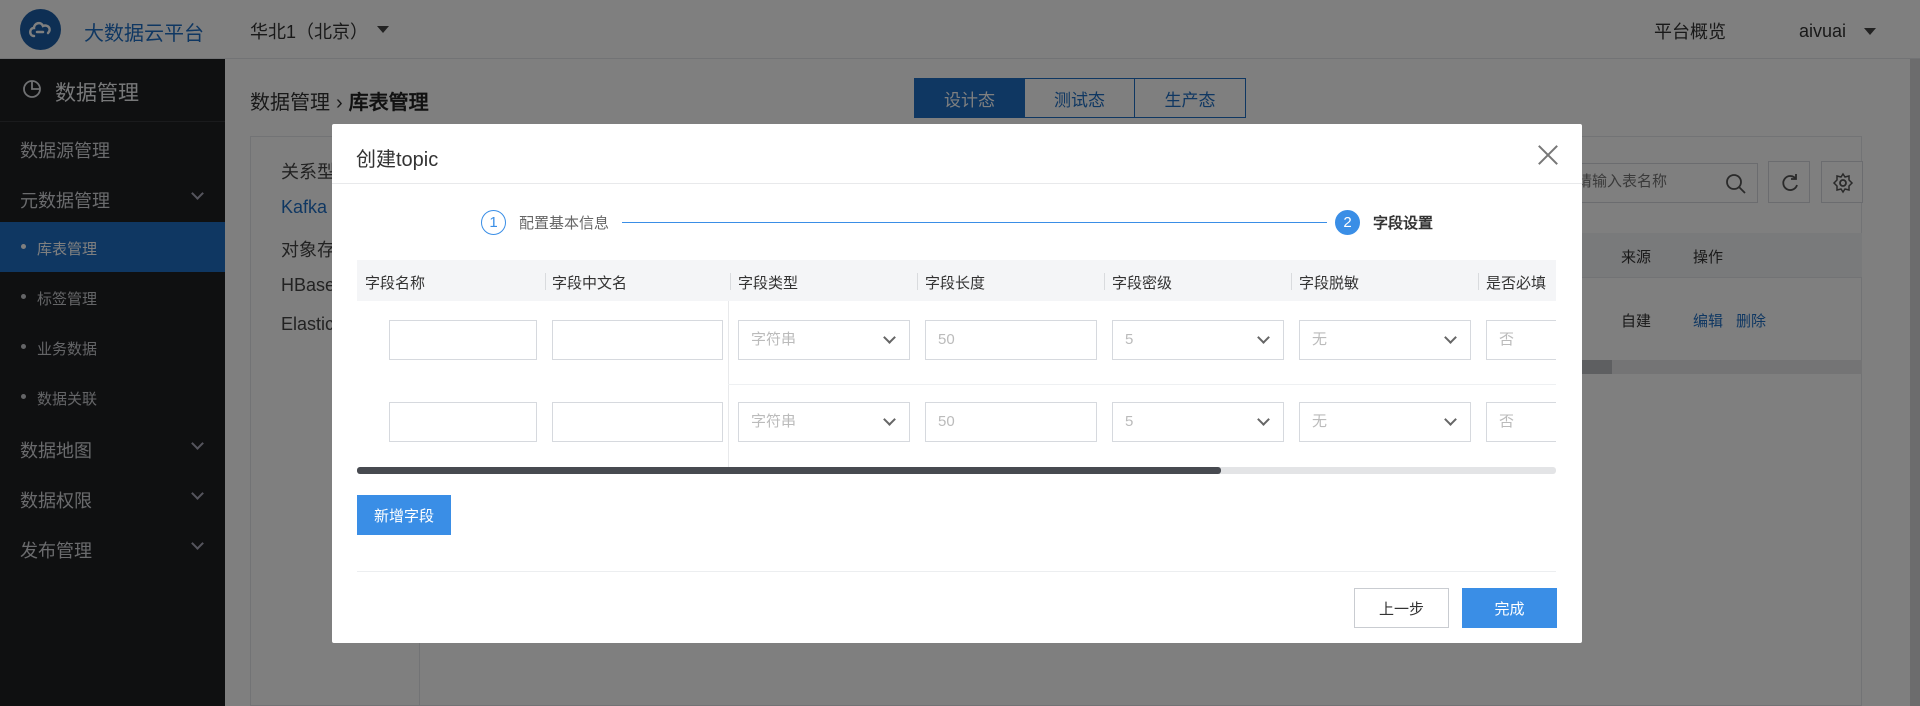 This screenshot has width=1920, height=706. Describe the element at coordinates (404, 515) in the screenshot. I see `add-field-button: 新增字段` at that location.